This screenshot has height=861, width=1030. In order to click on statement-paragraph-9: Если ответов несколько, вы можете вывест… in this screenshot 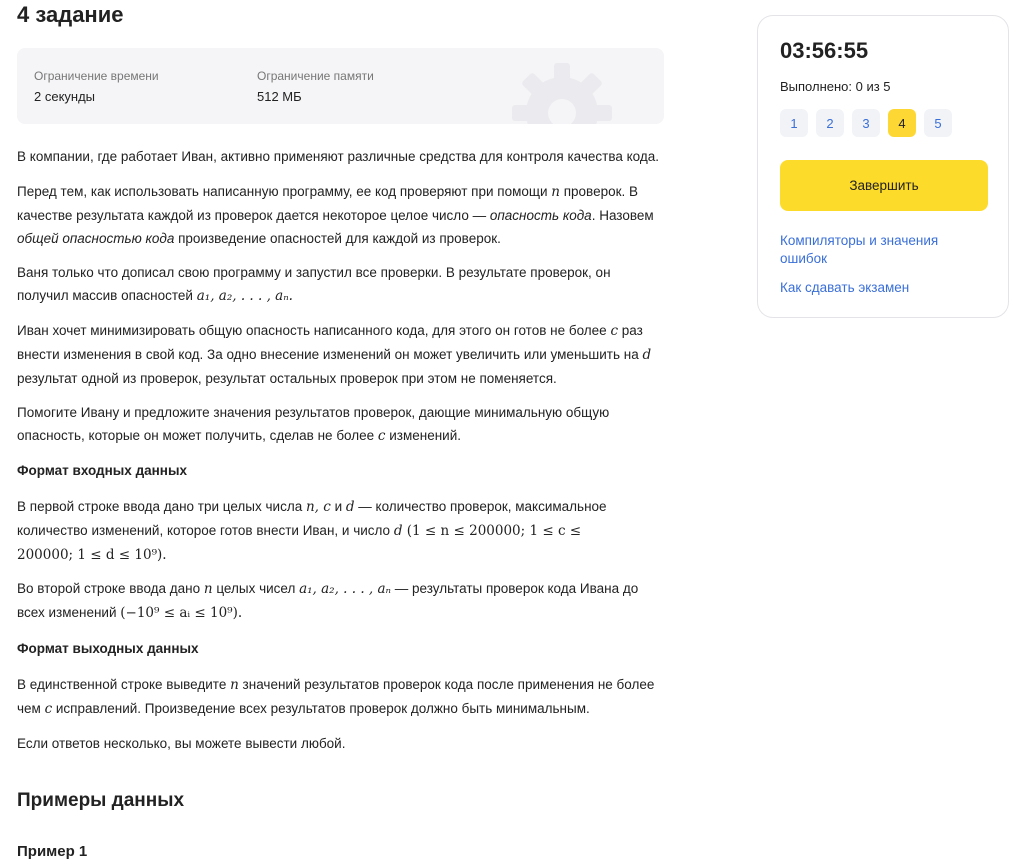, I will do `click(181, 743)`.